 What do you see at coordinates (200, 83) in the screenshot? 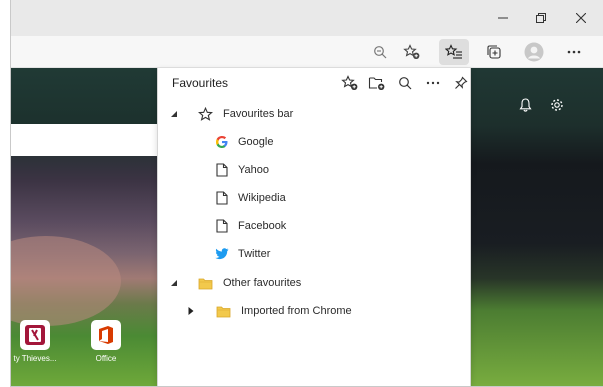
I see `panel-title: Favourites` at bounding box center [200, 83].